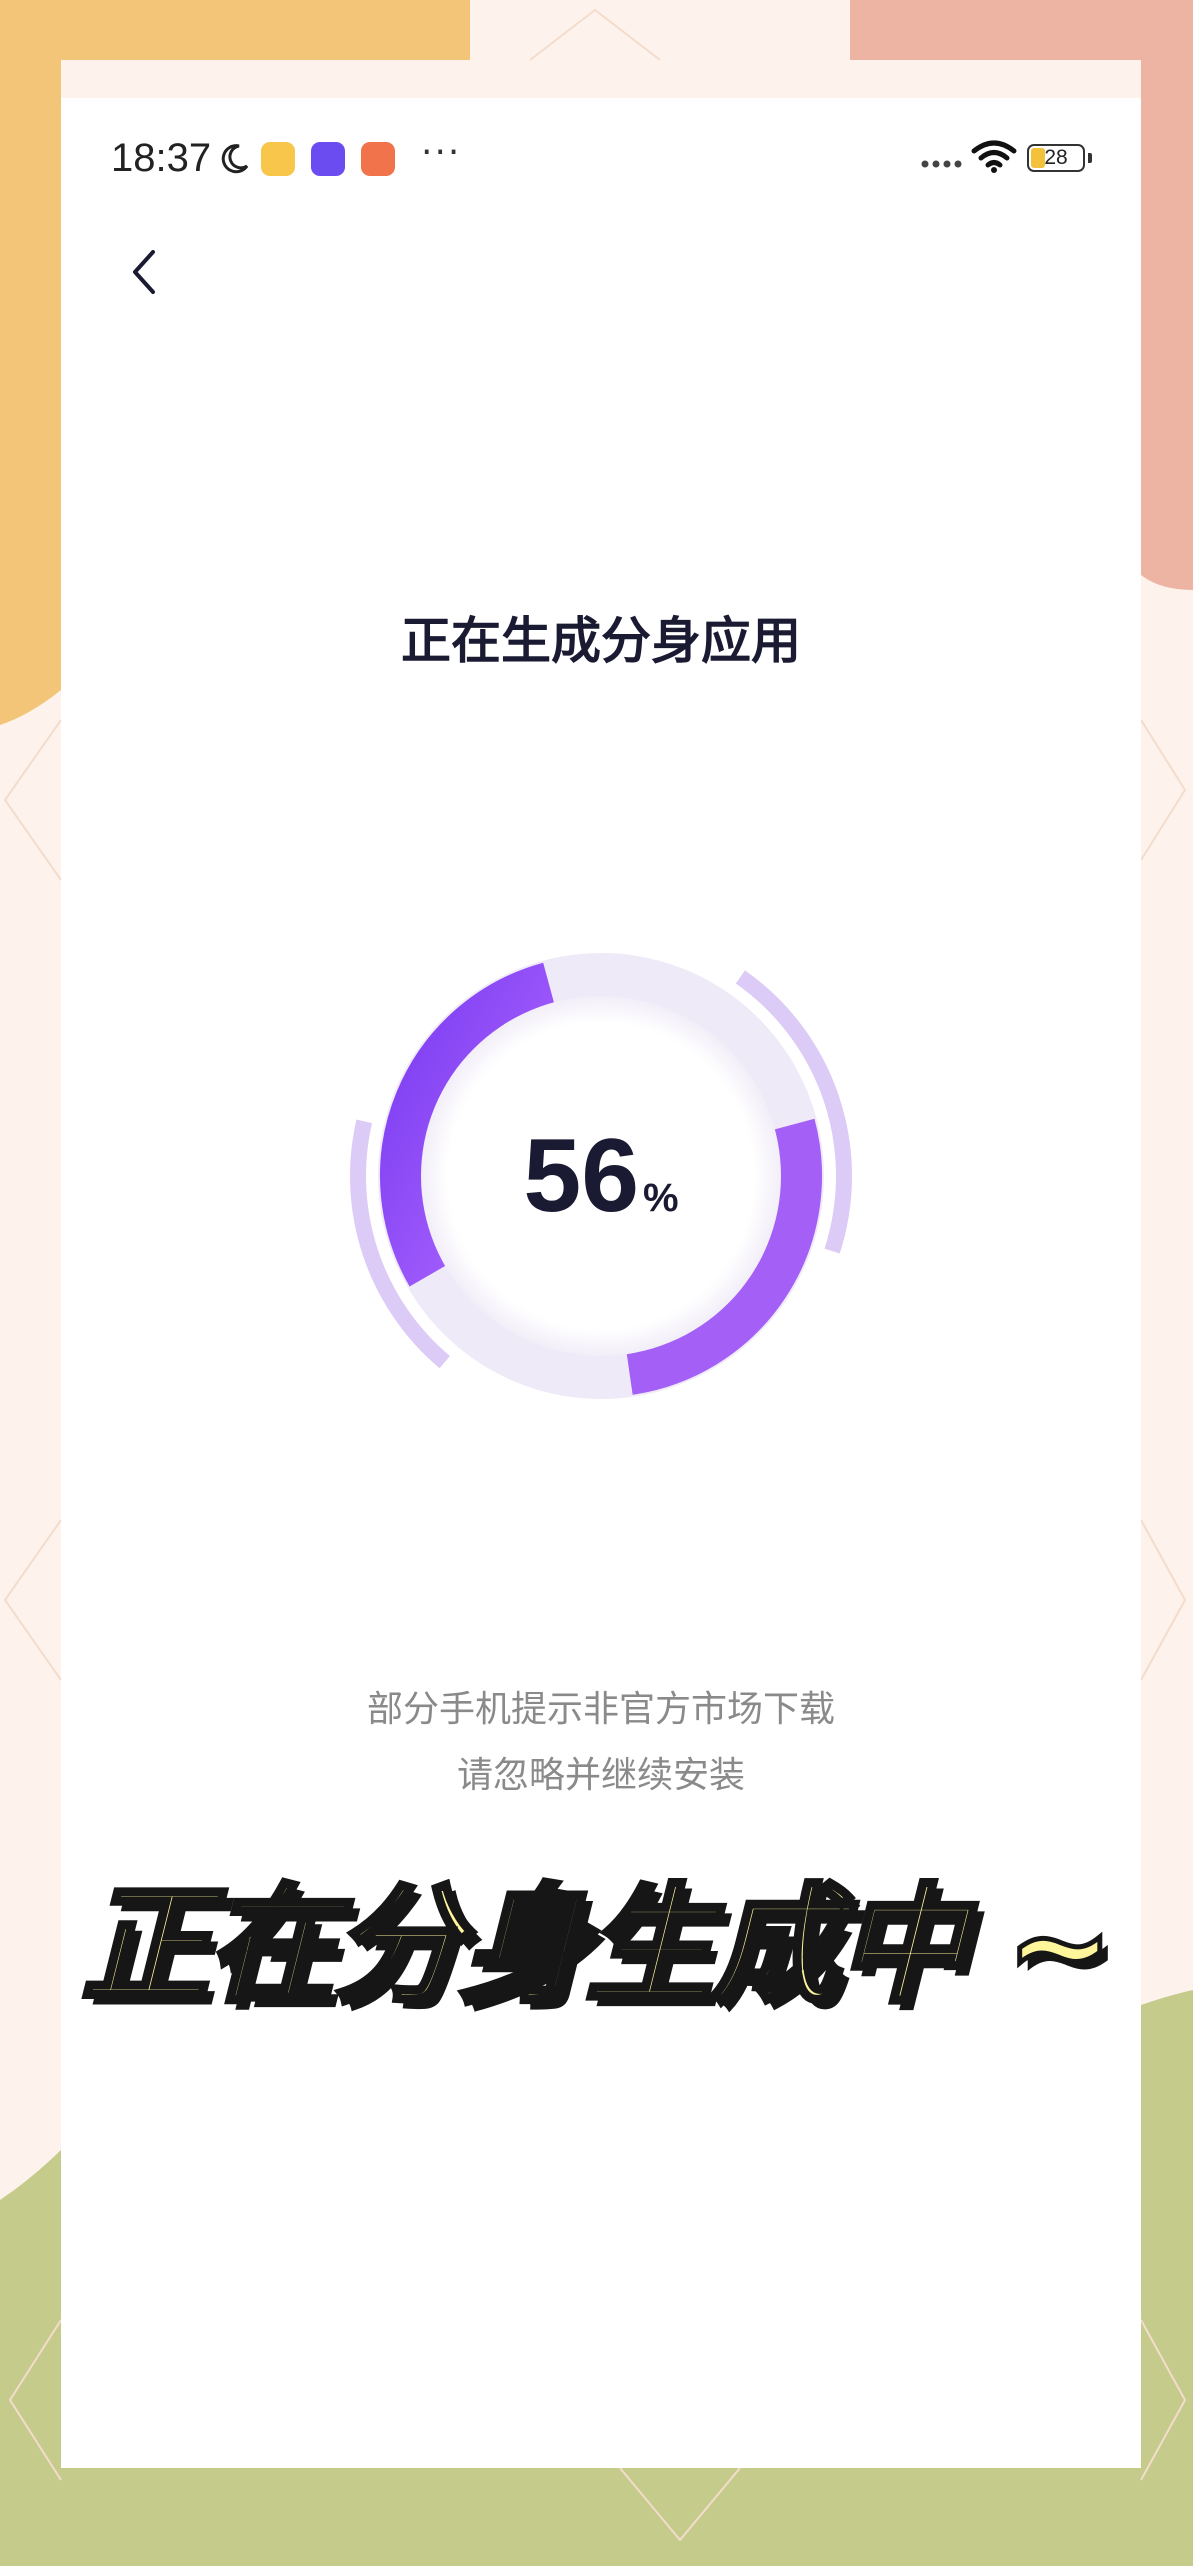  Describe the element at coordinates (581, 1176) in the screenshot. I see `progress-percent-value: 56` at that location.